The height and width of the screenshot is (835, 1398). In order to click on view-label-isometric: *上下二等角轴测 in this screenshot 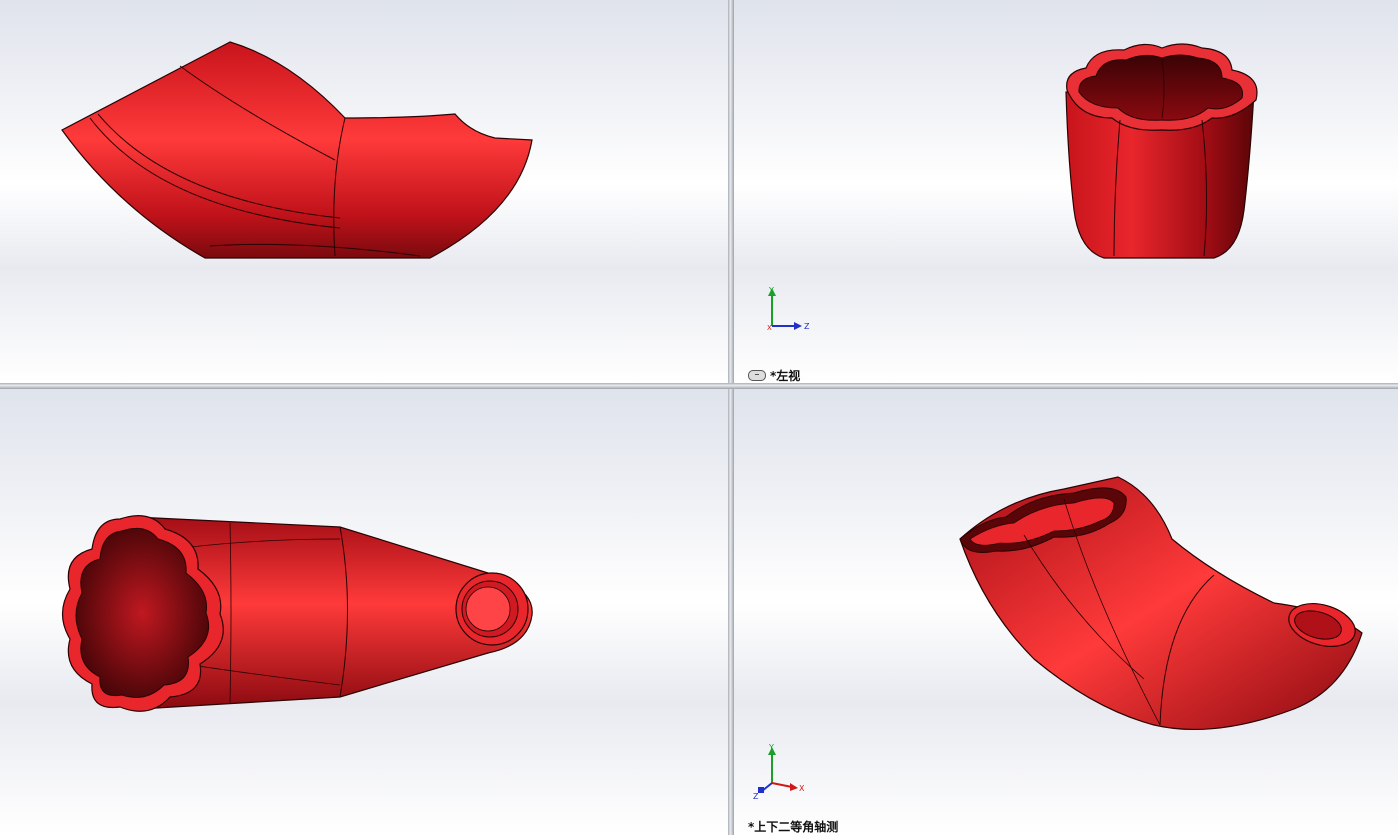, I will do `click(793, 826)`.